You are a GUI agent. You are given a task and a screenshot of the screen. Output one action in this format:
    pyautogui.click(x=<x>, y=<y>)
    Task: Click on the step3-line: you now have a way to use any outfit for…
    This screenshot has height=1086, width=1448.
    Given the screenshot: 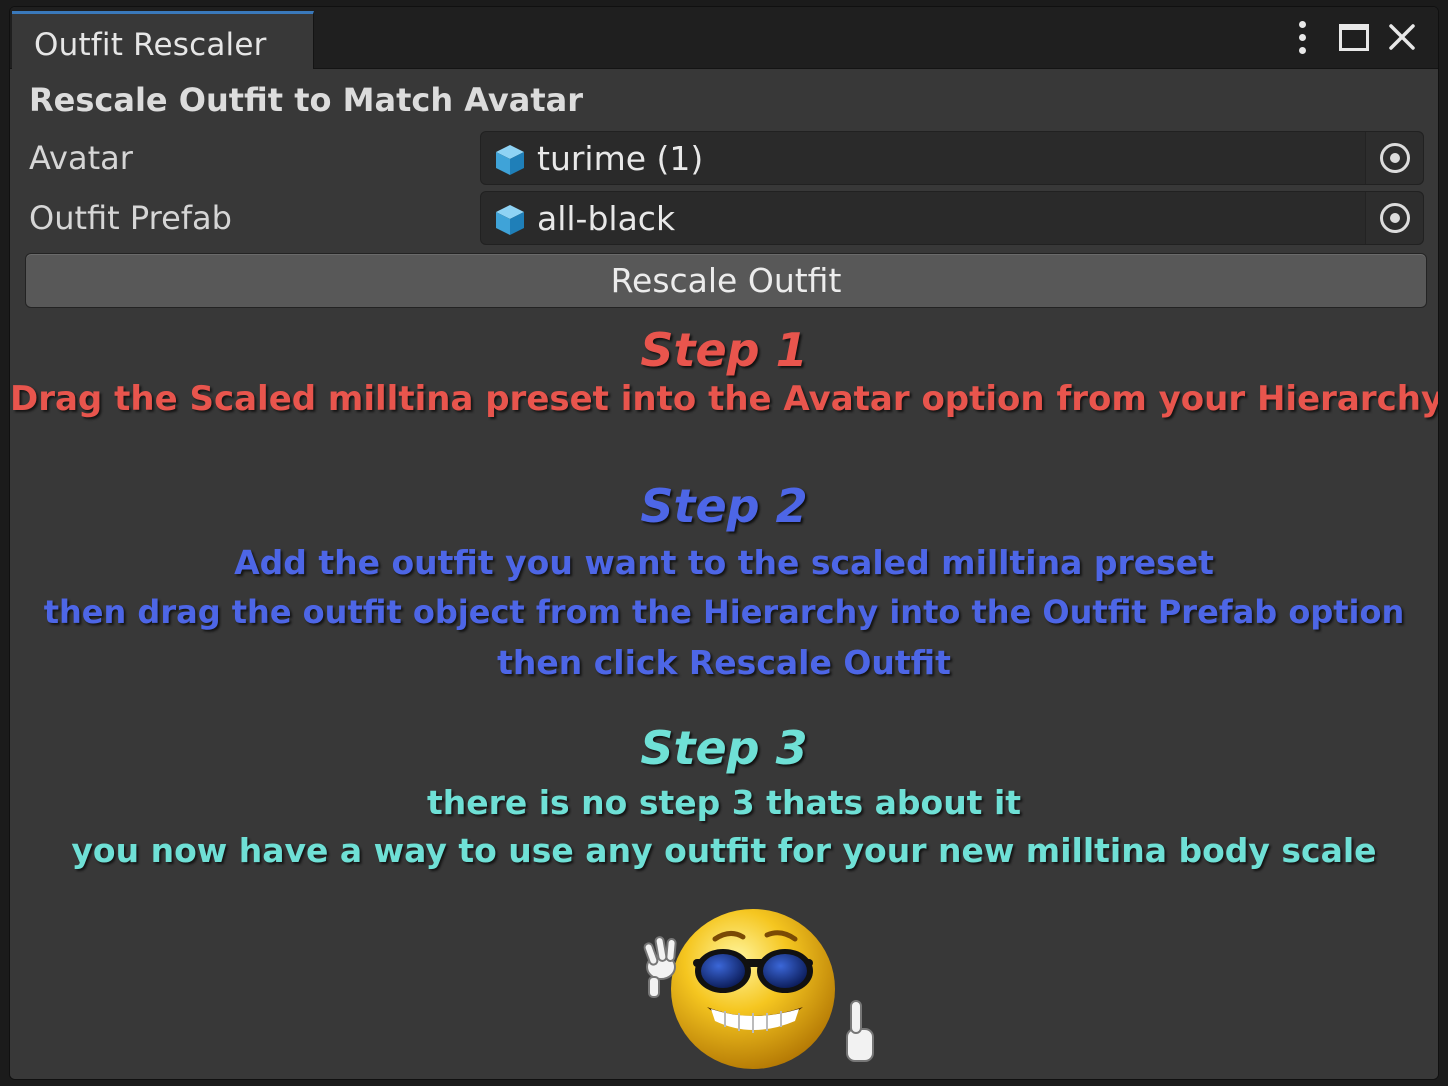 What is the action you would take?
    pyautogui.click(x=724, y=850)
    